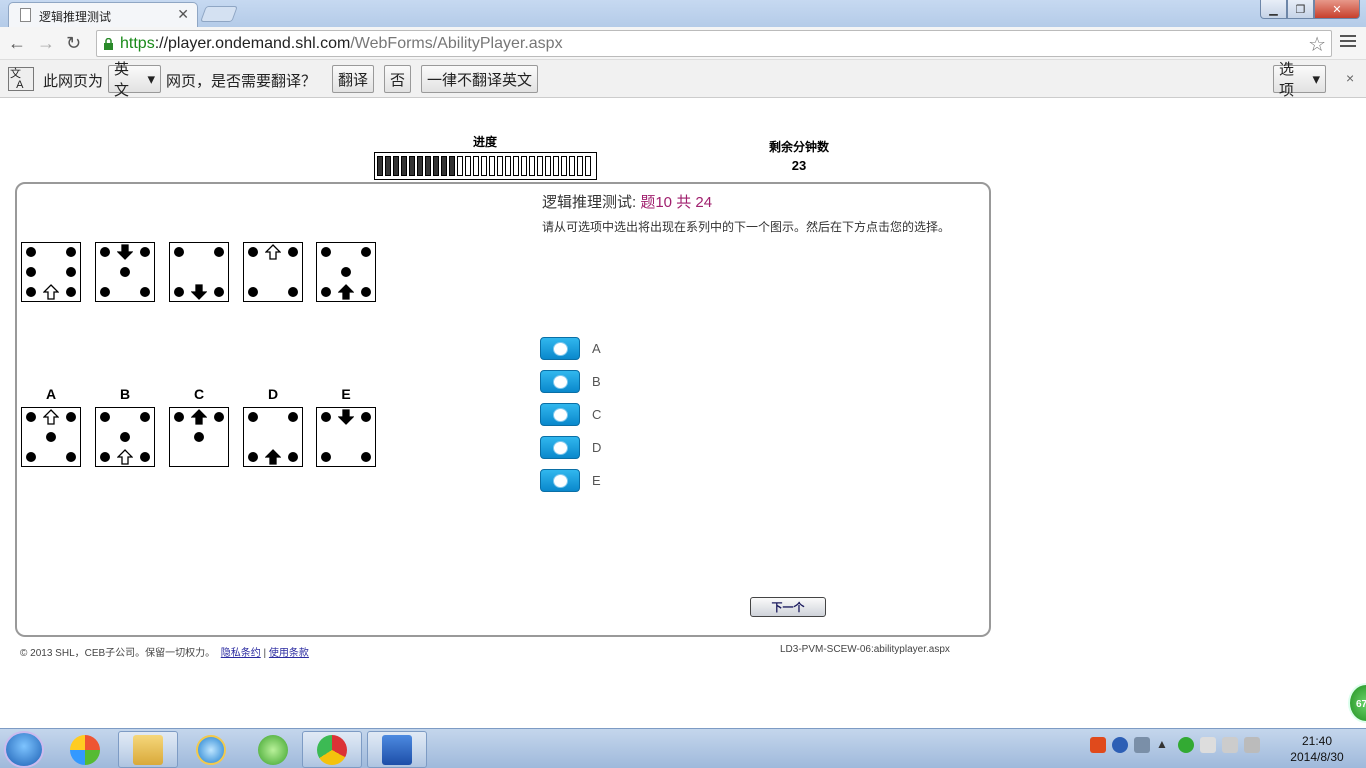  I want to click on clock: 21:40 2014/8/30, so click(1317, 749).